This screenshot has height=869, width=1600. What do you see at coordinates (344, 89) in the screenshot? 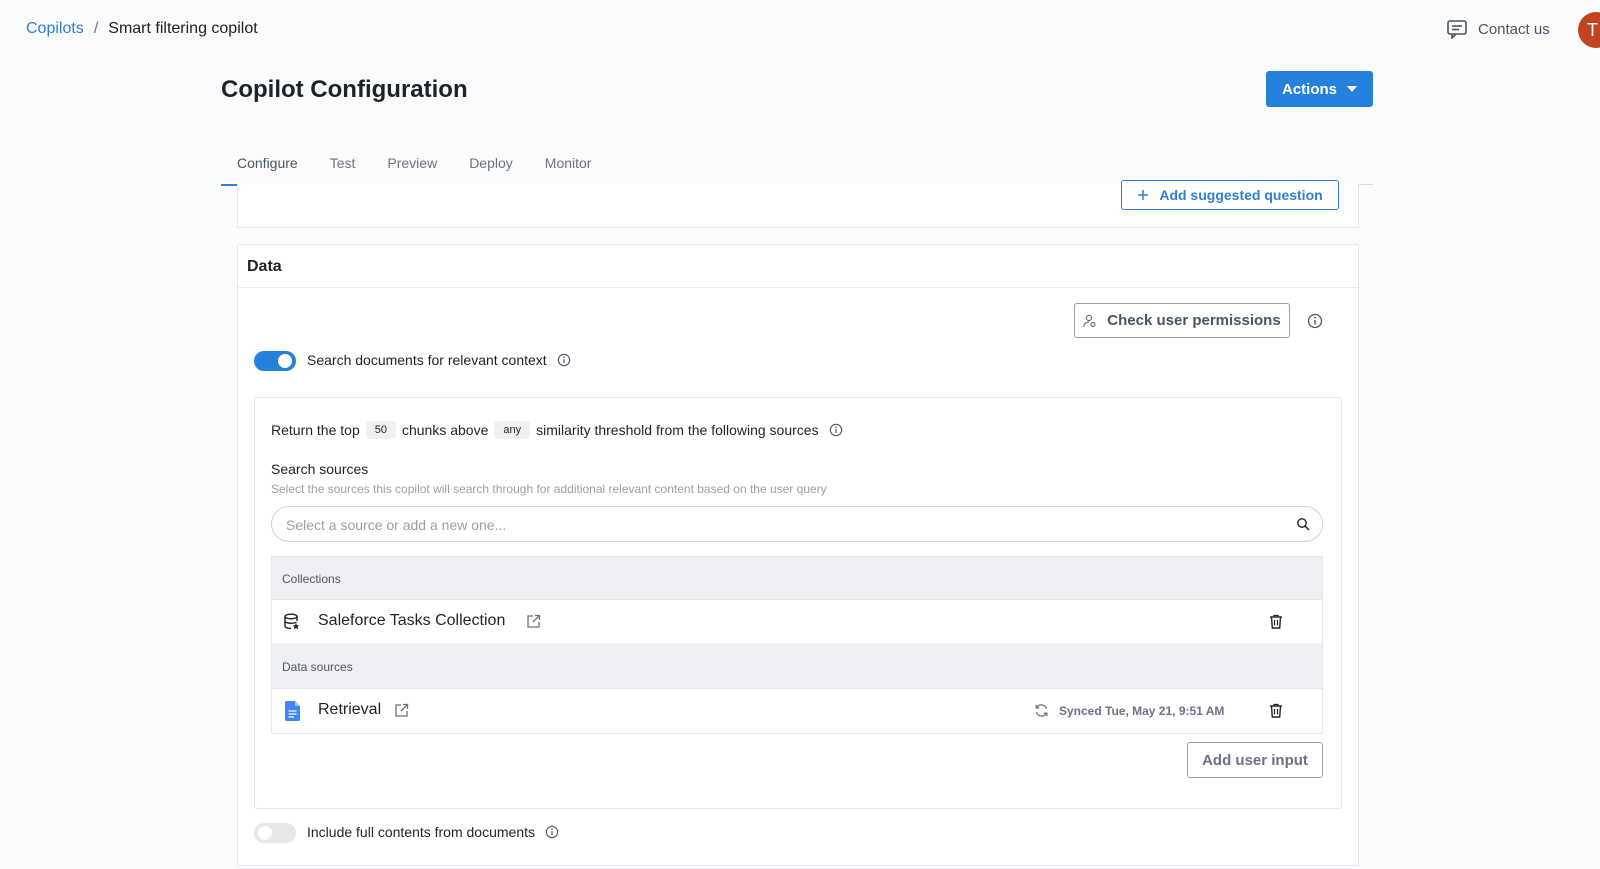
I see `page-title: Copilot Configuration` at bounding box center [344, 89].